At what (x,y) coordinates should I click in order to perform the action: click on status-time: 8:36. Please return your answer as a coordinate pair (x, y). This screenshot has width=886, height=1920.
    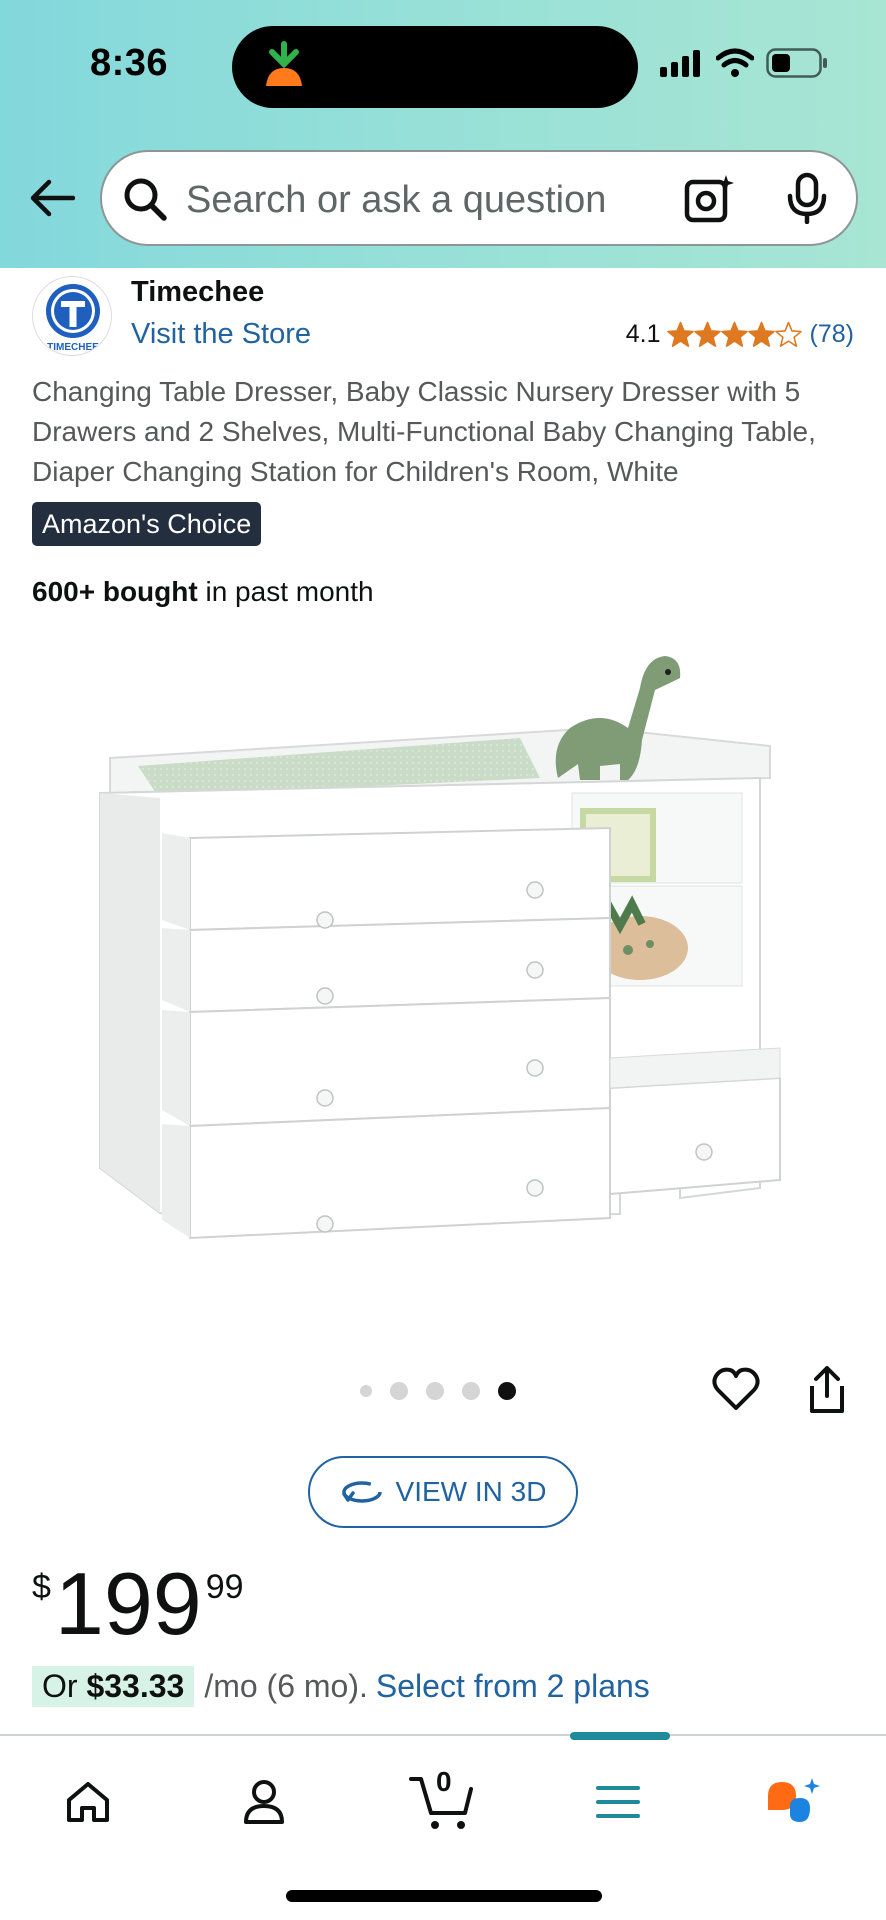
    Looking at the image, I should click on (129, 63).